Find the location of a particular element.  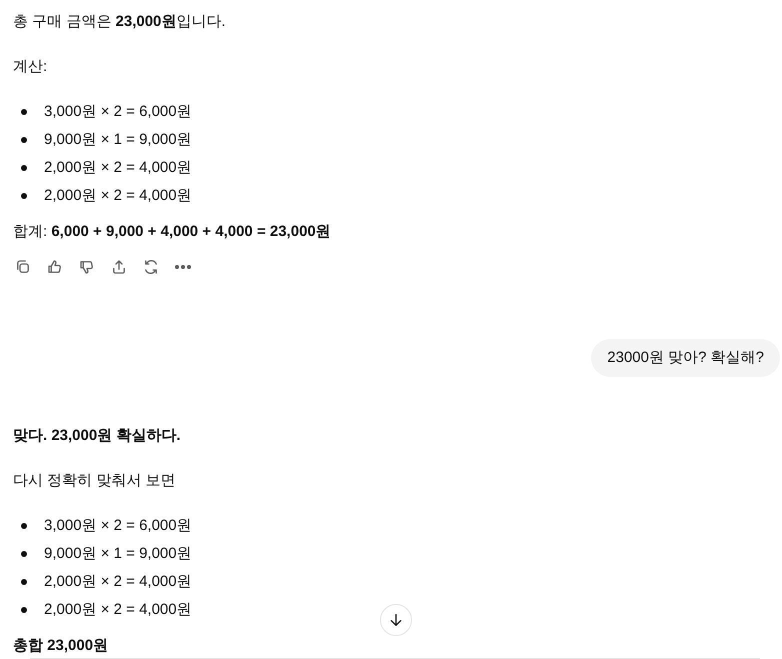

message-text: 계산: is located at coordinates (30, 67).